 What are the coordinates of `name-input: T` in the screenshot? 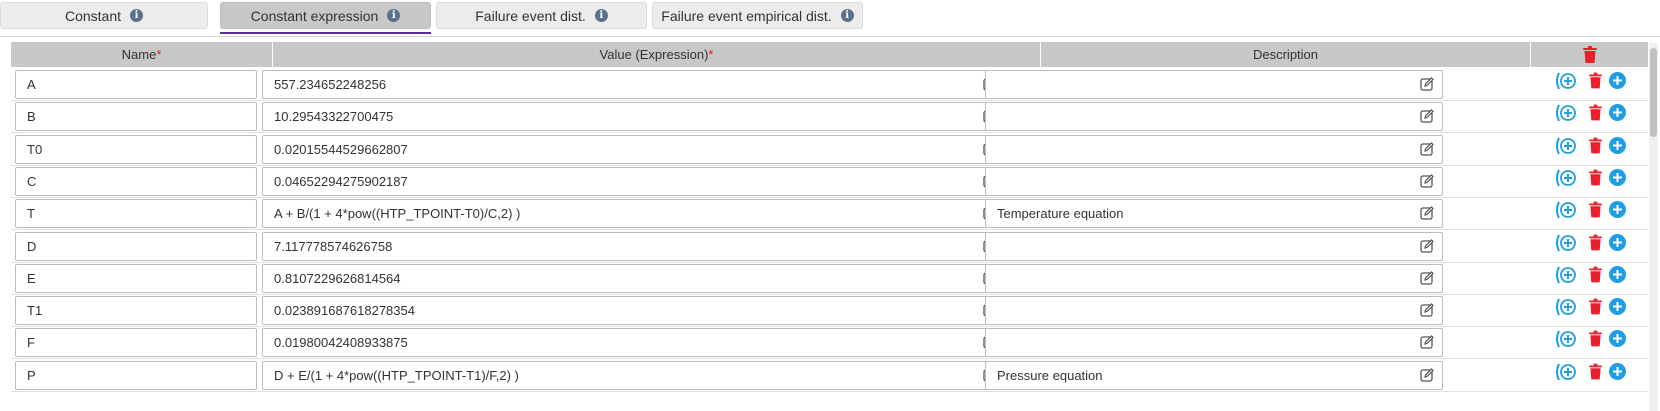 It's located at (136, 214).